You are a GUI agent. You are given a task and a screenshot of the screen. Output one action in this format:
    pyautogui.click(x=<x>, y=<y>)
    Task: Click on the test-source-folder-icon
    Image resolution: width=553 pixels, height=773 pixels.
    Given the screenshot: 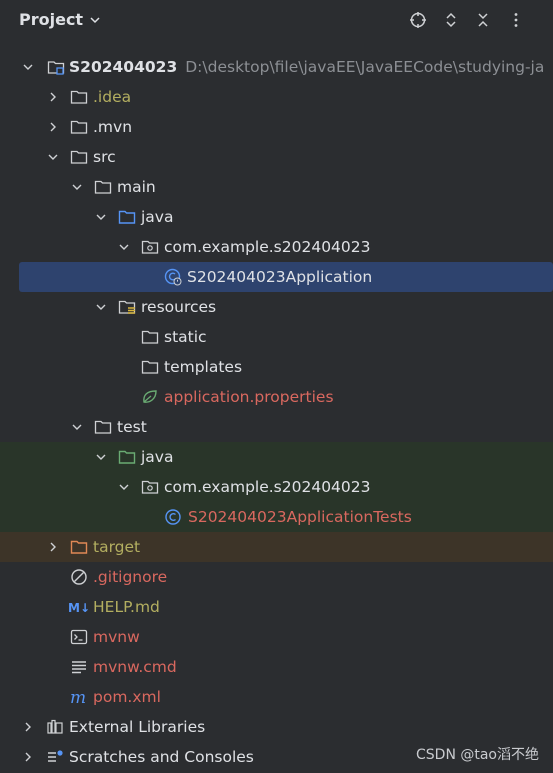 What is the action you would take?
    pyautogui.click(x=127, y=457)
    